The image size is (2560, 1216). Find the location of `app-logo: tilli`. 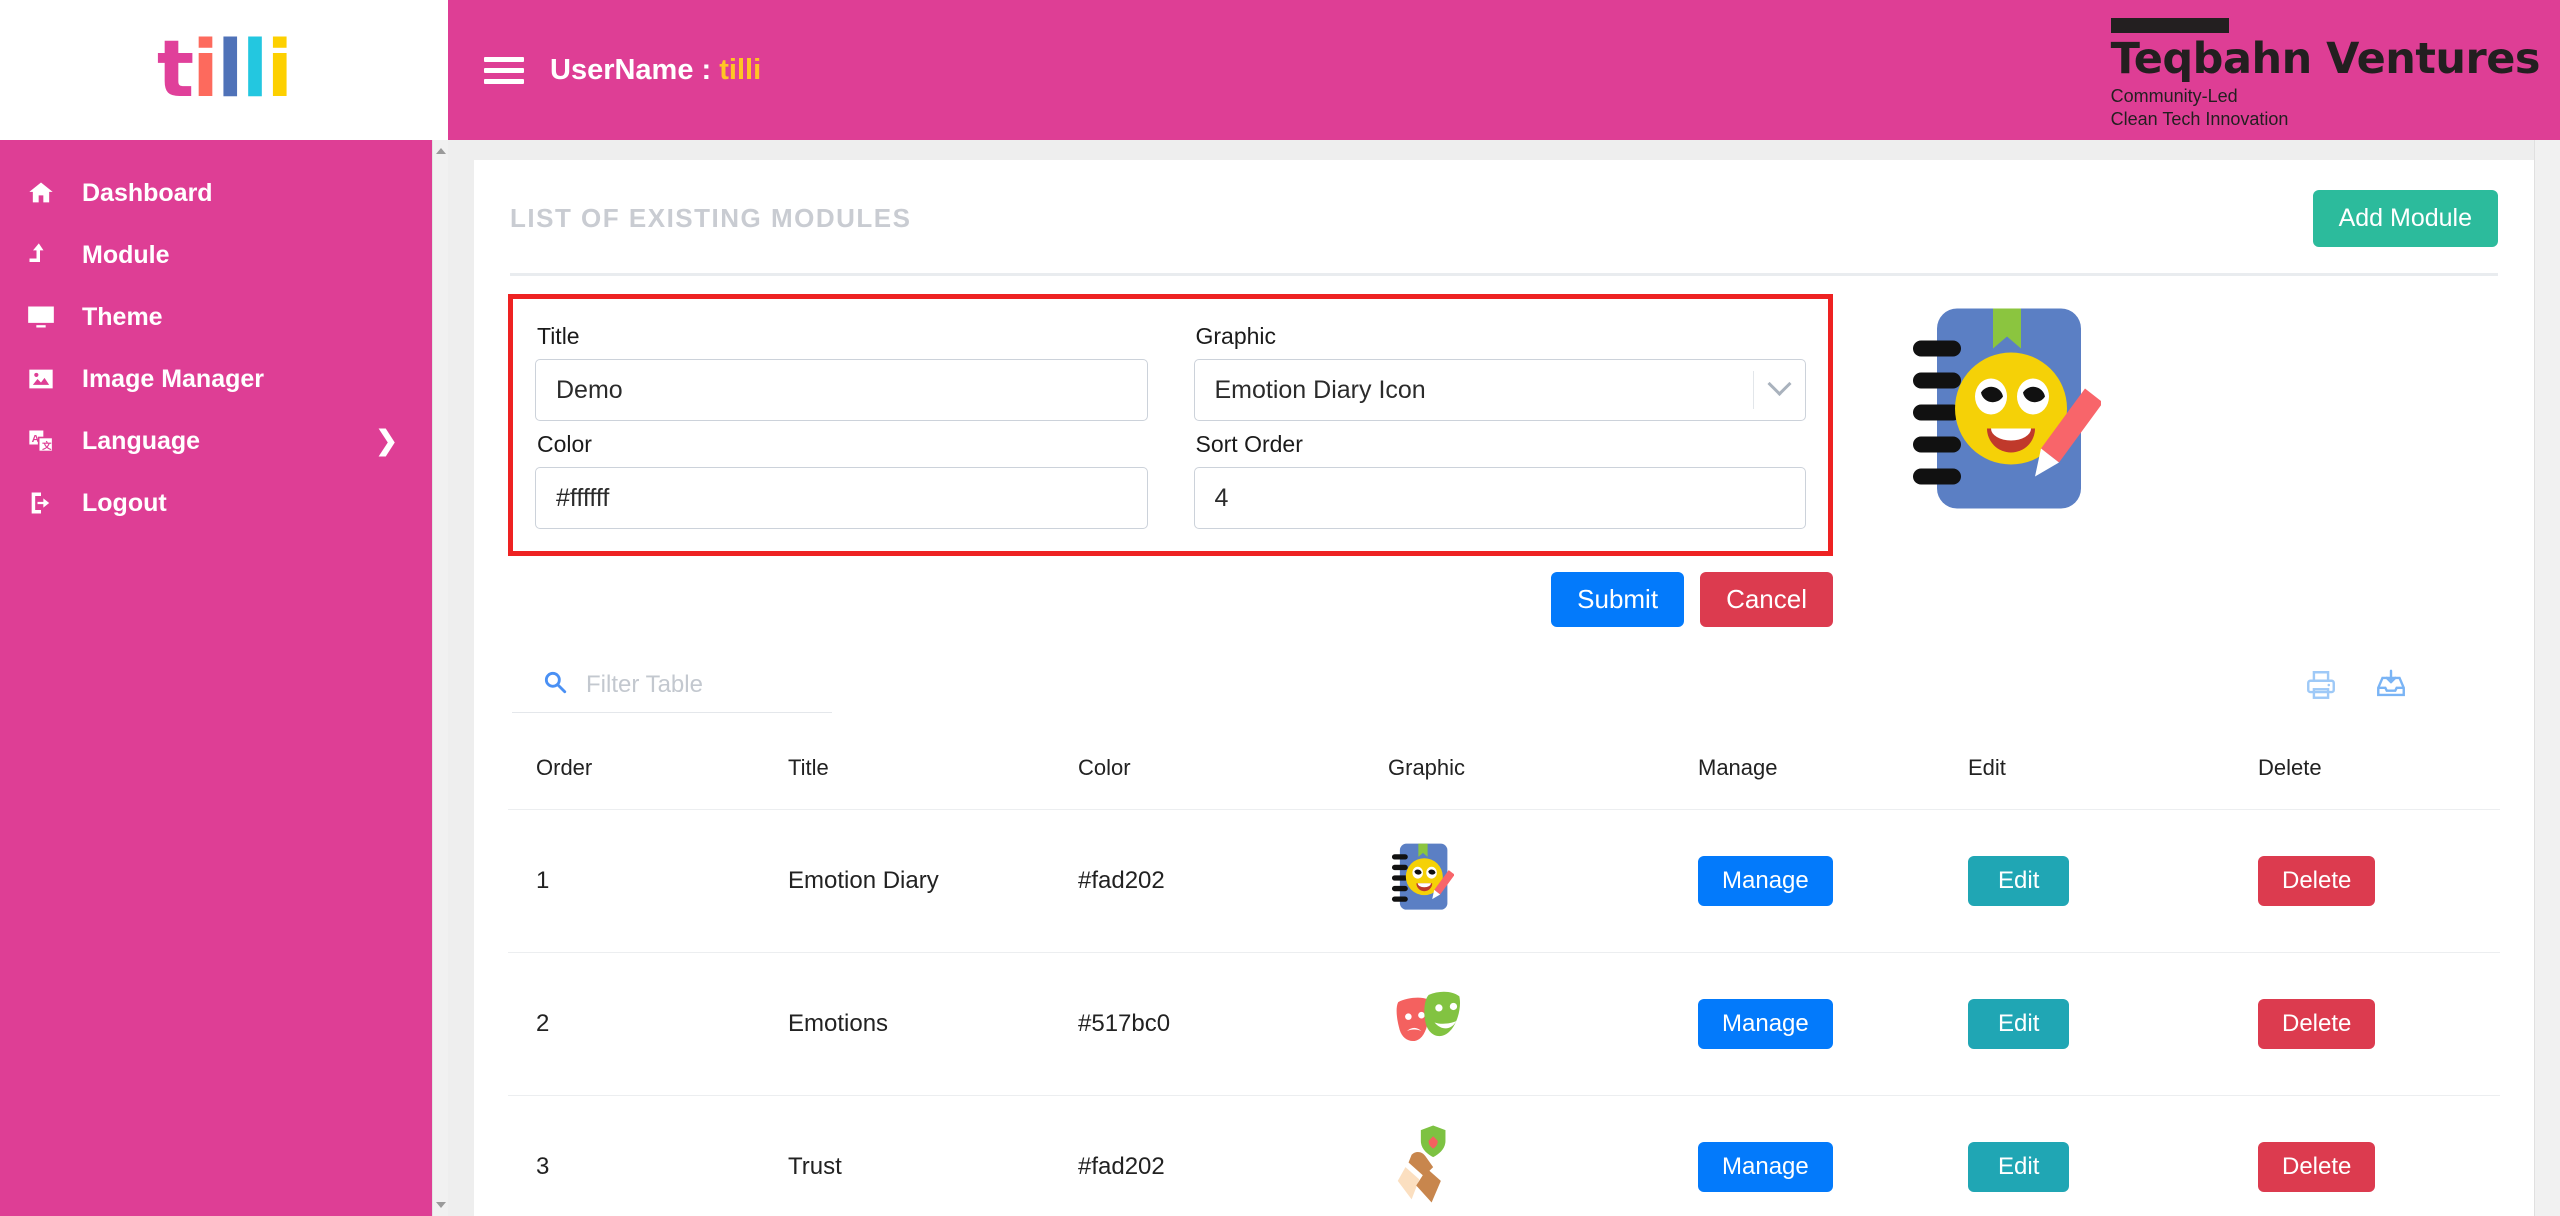

app-logo: tilli is located at coordinates (224, 70).